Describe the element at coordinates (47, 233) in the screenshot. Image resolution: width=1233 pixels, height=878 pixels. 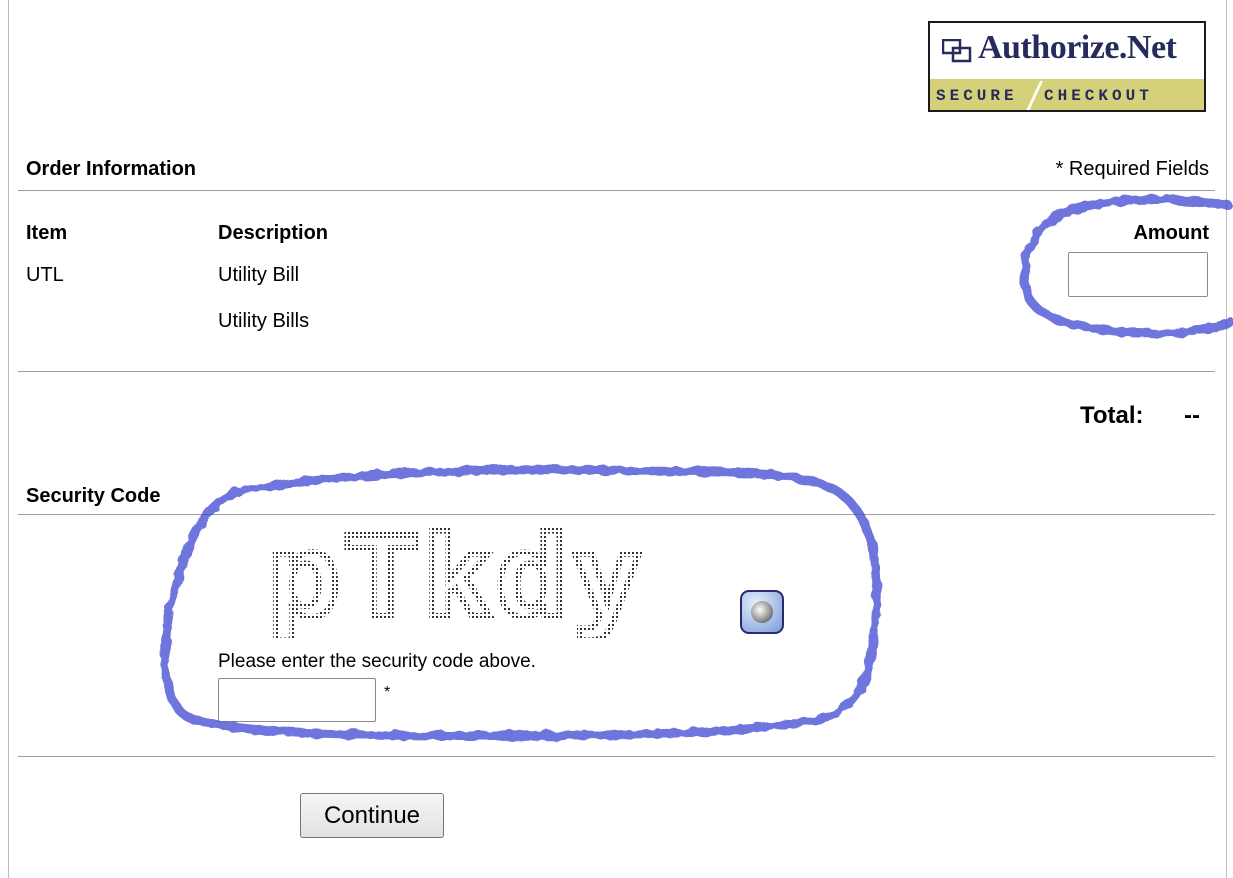
I see `col-header-item: Item` at that location.